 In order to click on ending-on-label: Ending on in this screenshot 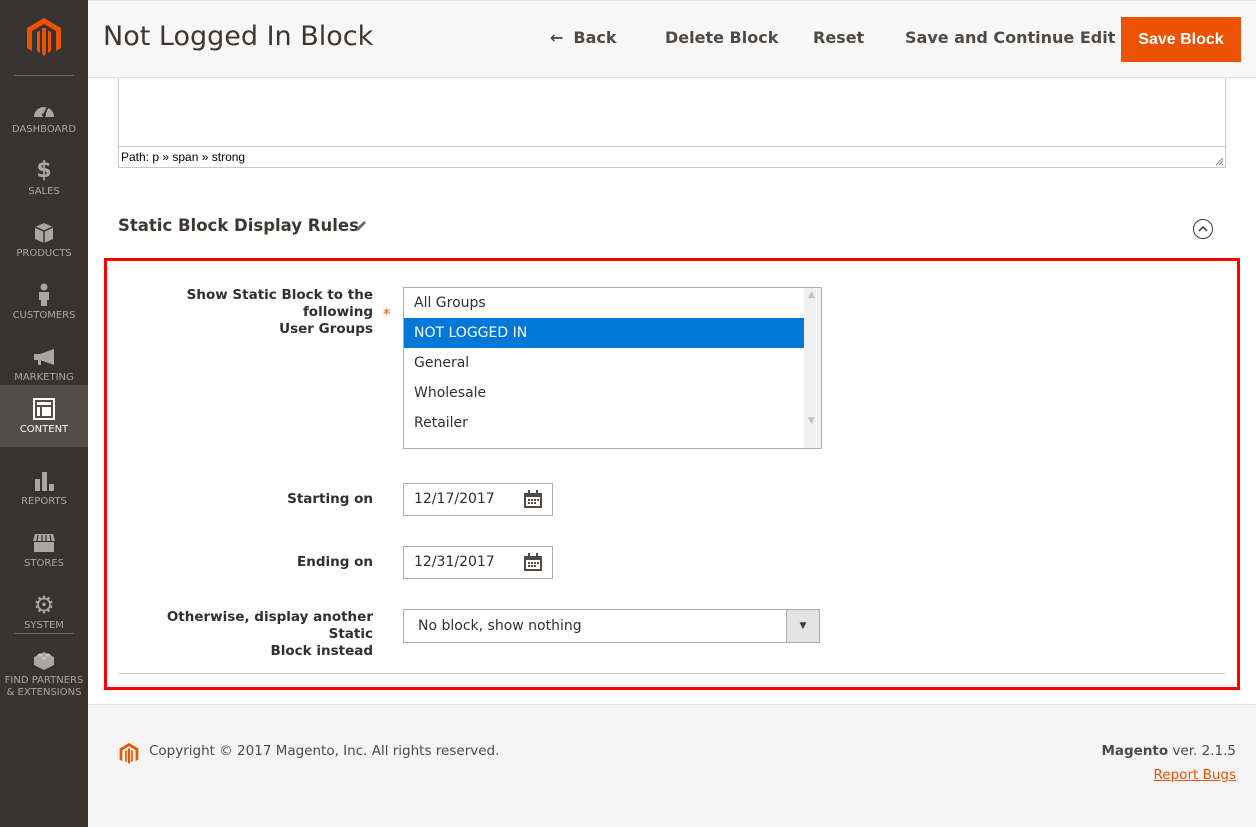, I will do `click(335, 562)`.